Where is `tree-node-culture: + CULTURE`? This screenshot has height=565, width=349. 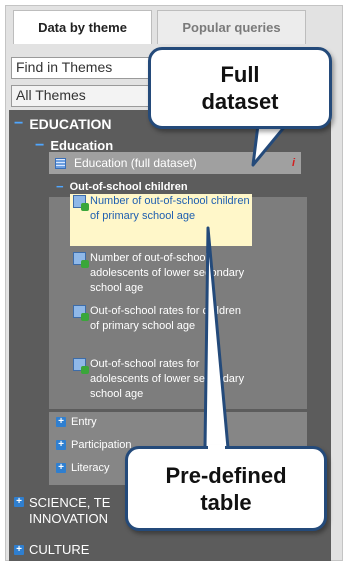
tree-node-culture: + CULTURE is located at coordinates (51, 549).